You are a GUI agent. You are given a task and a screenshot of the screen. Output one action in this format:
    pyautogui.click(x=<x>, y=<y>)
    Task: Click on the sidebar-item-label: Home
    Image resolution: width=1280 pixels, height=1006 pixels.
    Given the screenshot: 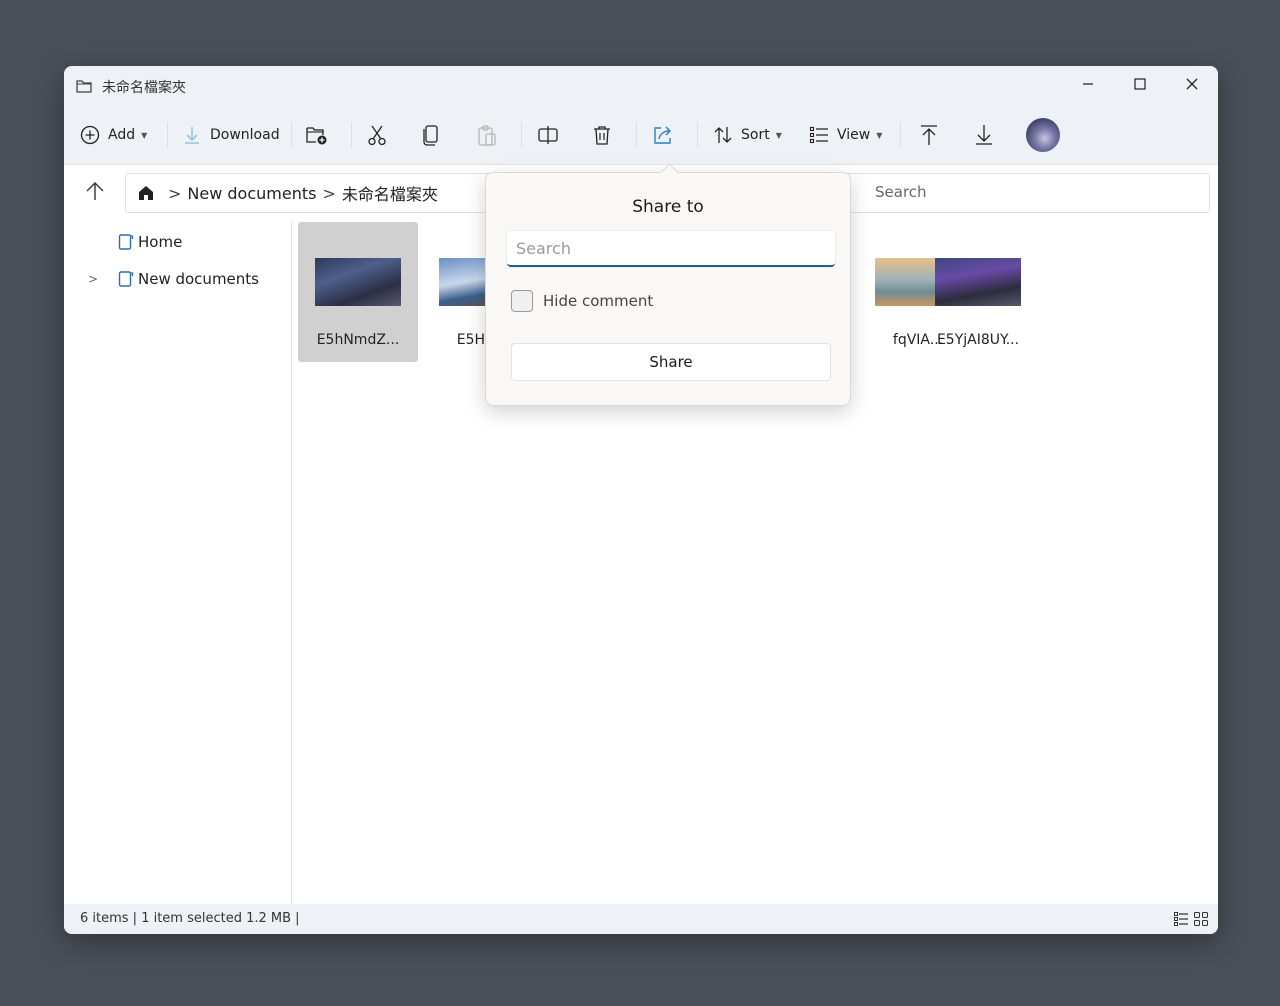 What is the action you would take?
    pyautogui.click(x=160, y=242)
    